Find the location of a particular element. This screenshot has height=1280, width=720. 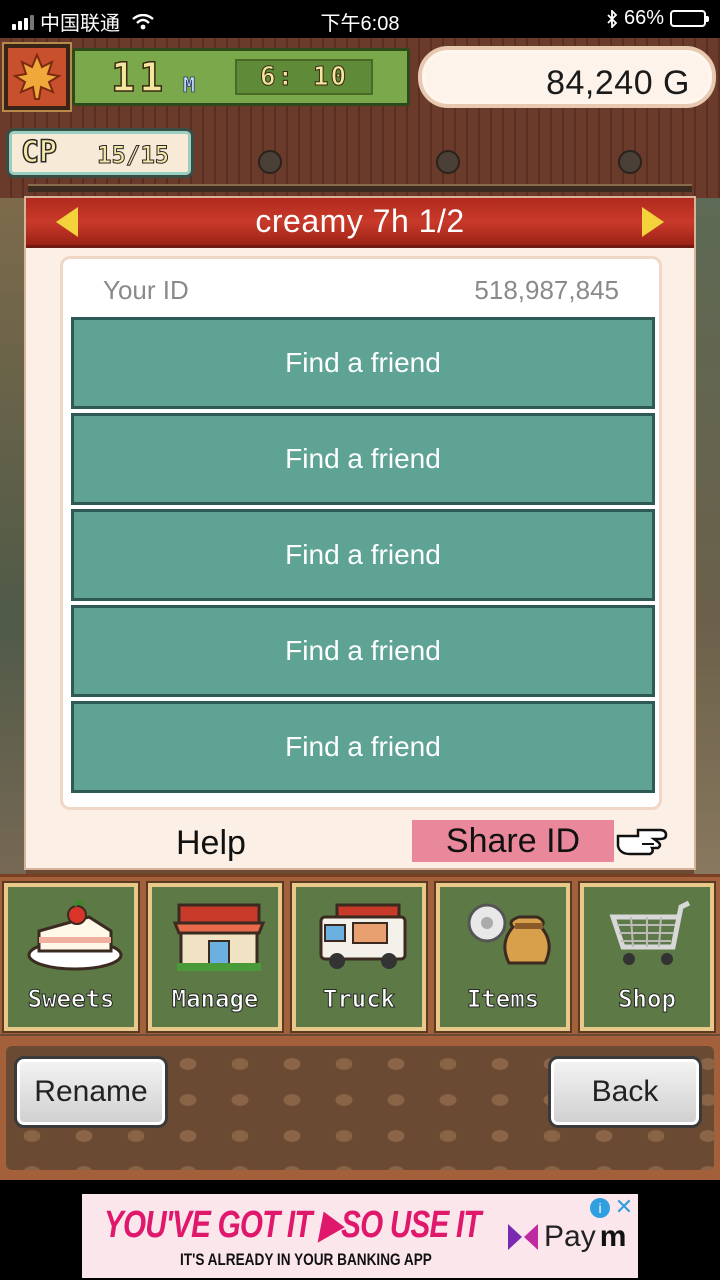

maple-leaf-icon is located at coordinates (37, 76).